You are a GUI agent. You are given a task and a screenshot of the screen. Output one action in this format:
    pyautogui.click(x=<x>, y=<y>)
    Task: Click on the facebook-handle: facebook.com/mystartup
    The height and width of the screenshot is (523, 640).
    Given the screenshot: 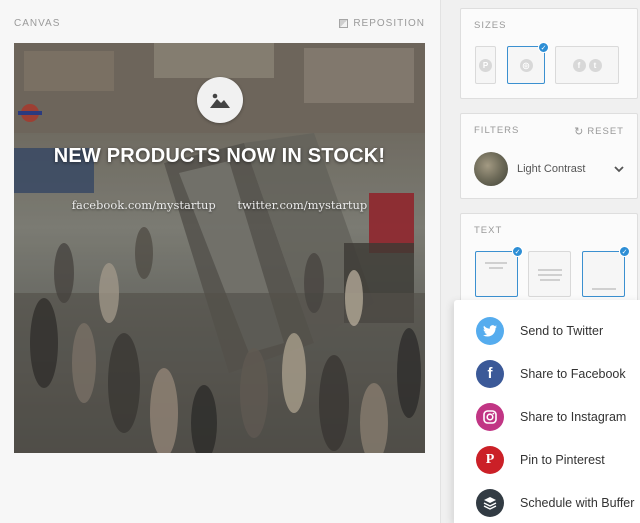 What is the action you would take?
    pyautogui.click(x=143, y=205)
    